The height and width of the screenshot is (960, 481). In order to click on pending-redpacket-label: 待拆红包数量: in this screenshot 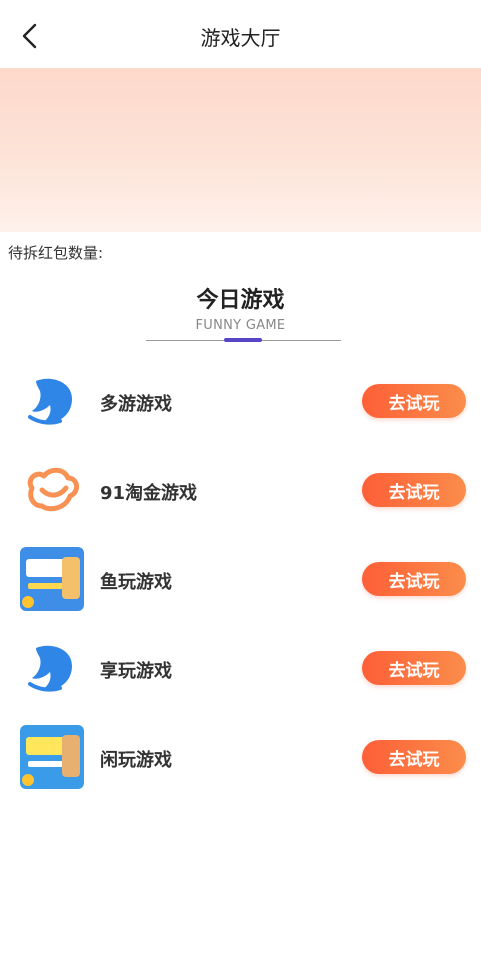, I will do `click(56, 253)`.